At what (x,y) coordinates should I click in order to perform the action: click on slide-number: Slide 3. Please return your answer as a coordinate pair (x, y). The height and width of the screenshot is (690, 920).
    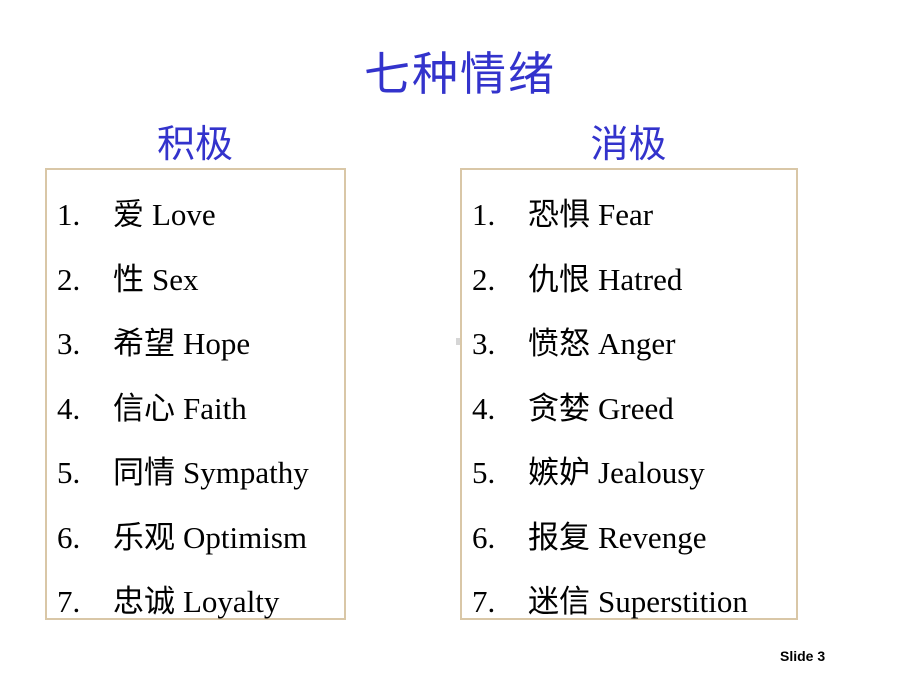
    Looking at the image, I should click on (803, 656).